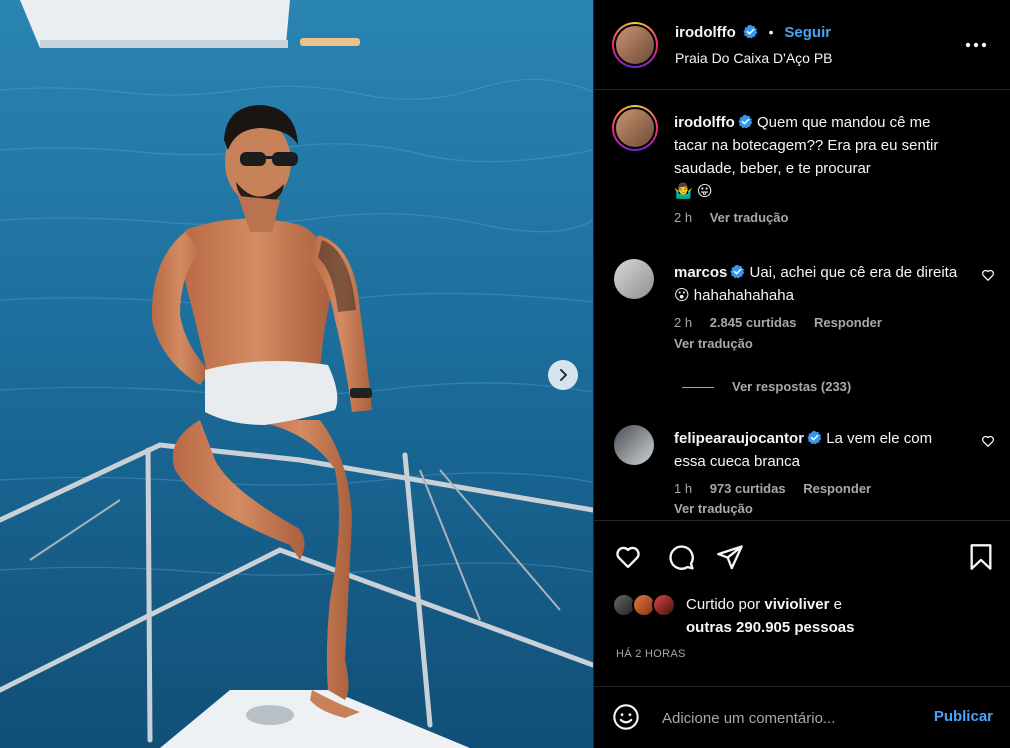 The image size is (1010, 748). What do you see at coordinates (698, 388) in the screenshot?
I see `replies-divider` at bounding box center [698, 388].